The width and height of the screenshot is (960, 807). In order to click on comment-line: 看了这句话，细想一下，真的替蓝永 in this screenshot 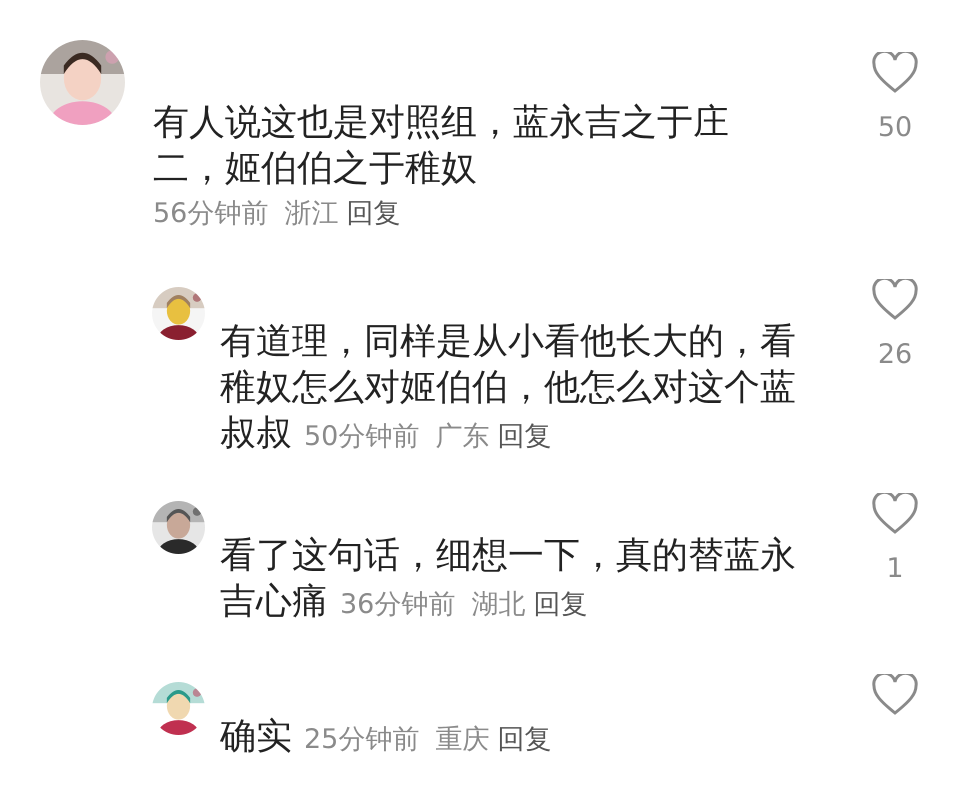, I will do `click(508, 556)`.